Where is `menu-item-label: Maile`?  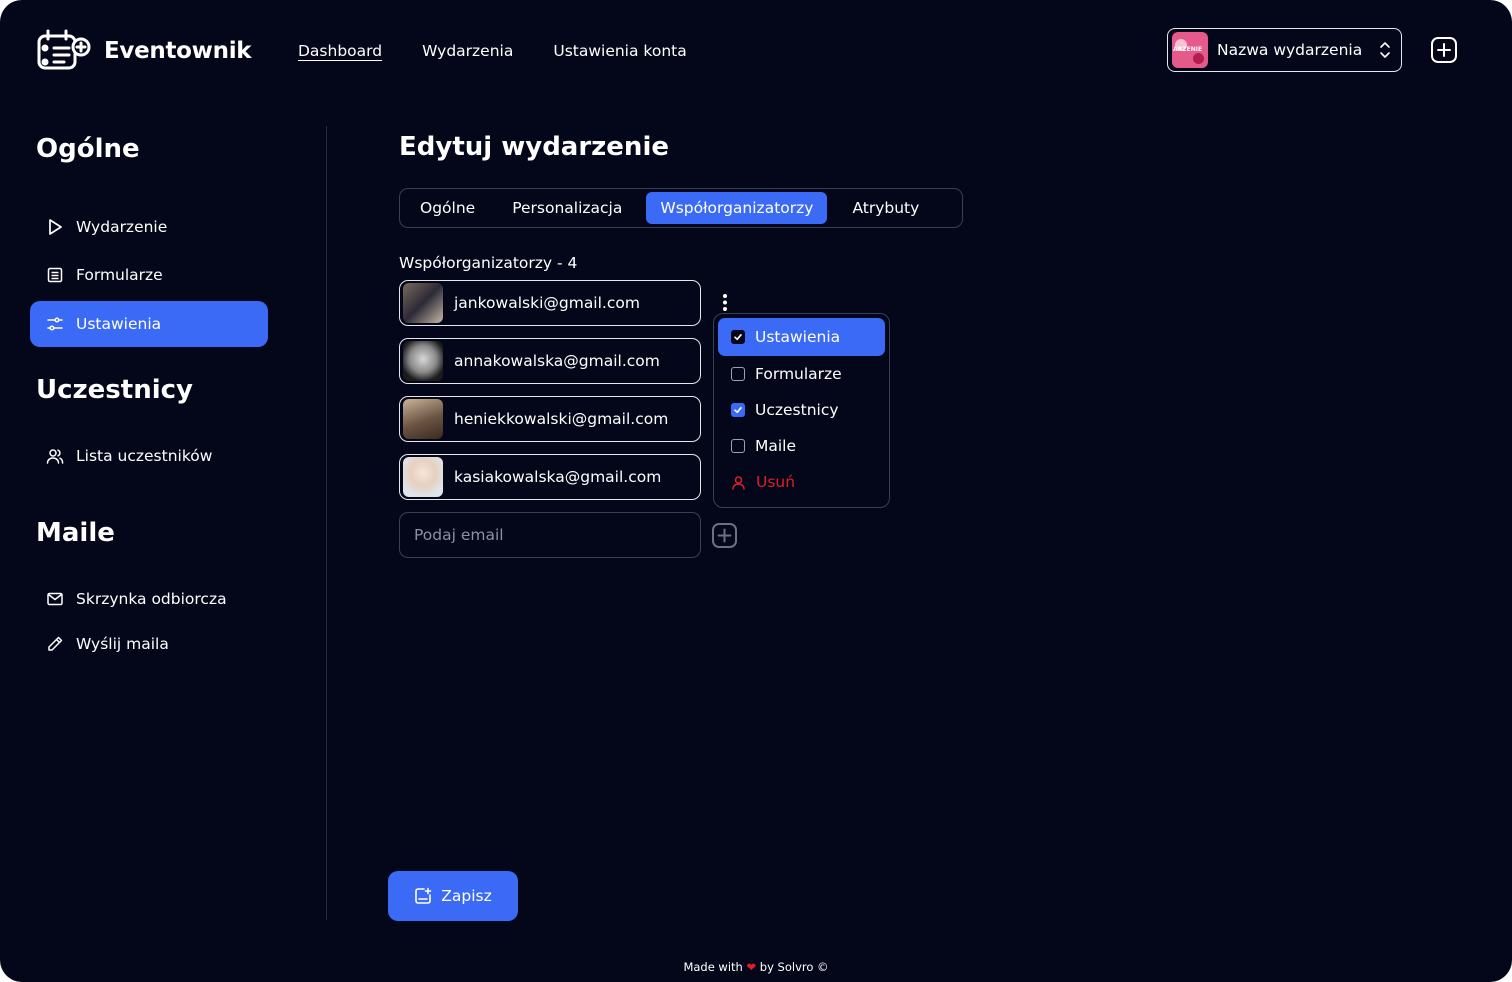 menu-item-label: Maile is located at coordinates (776, 446).